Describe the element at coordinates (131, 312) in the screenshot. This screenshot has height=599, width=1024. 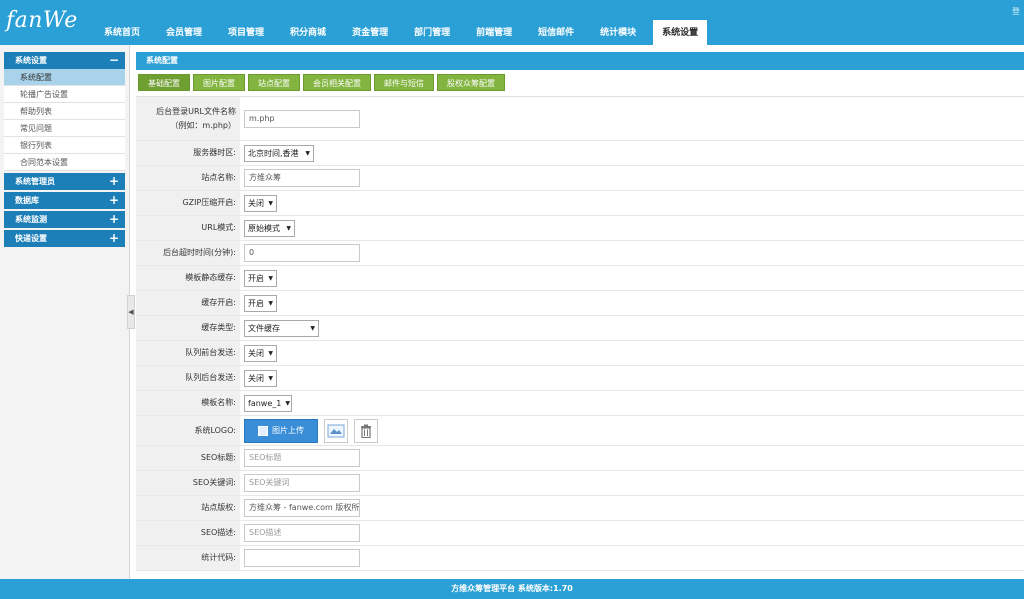
I see `sidebar-collapse-icon: ◀` at that location.